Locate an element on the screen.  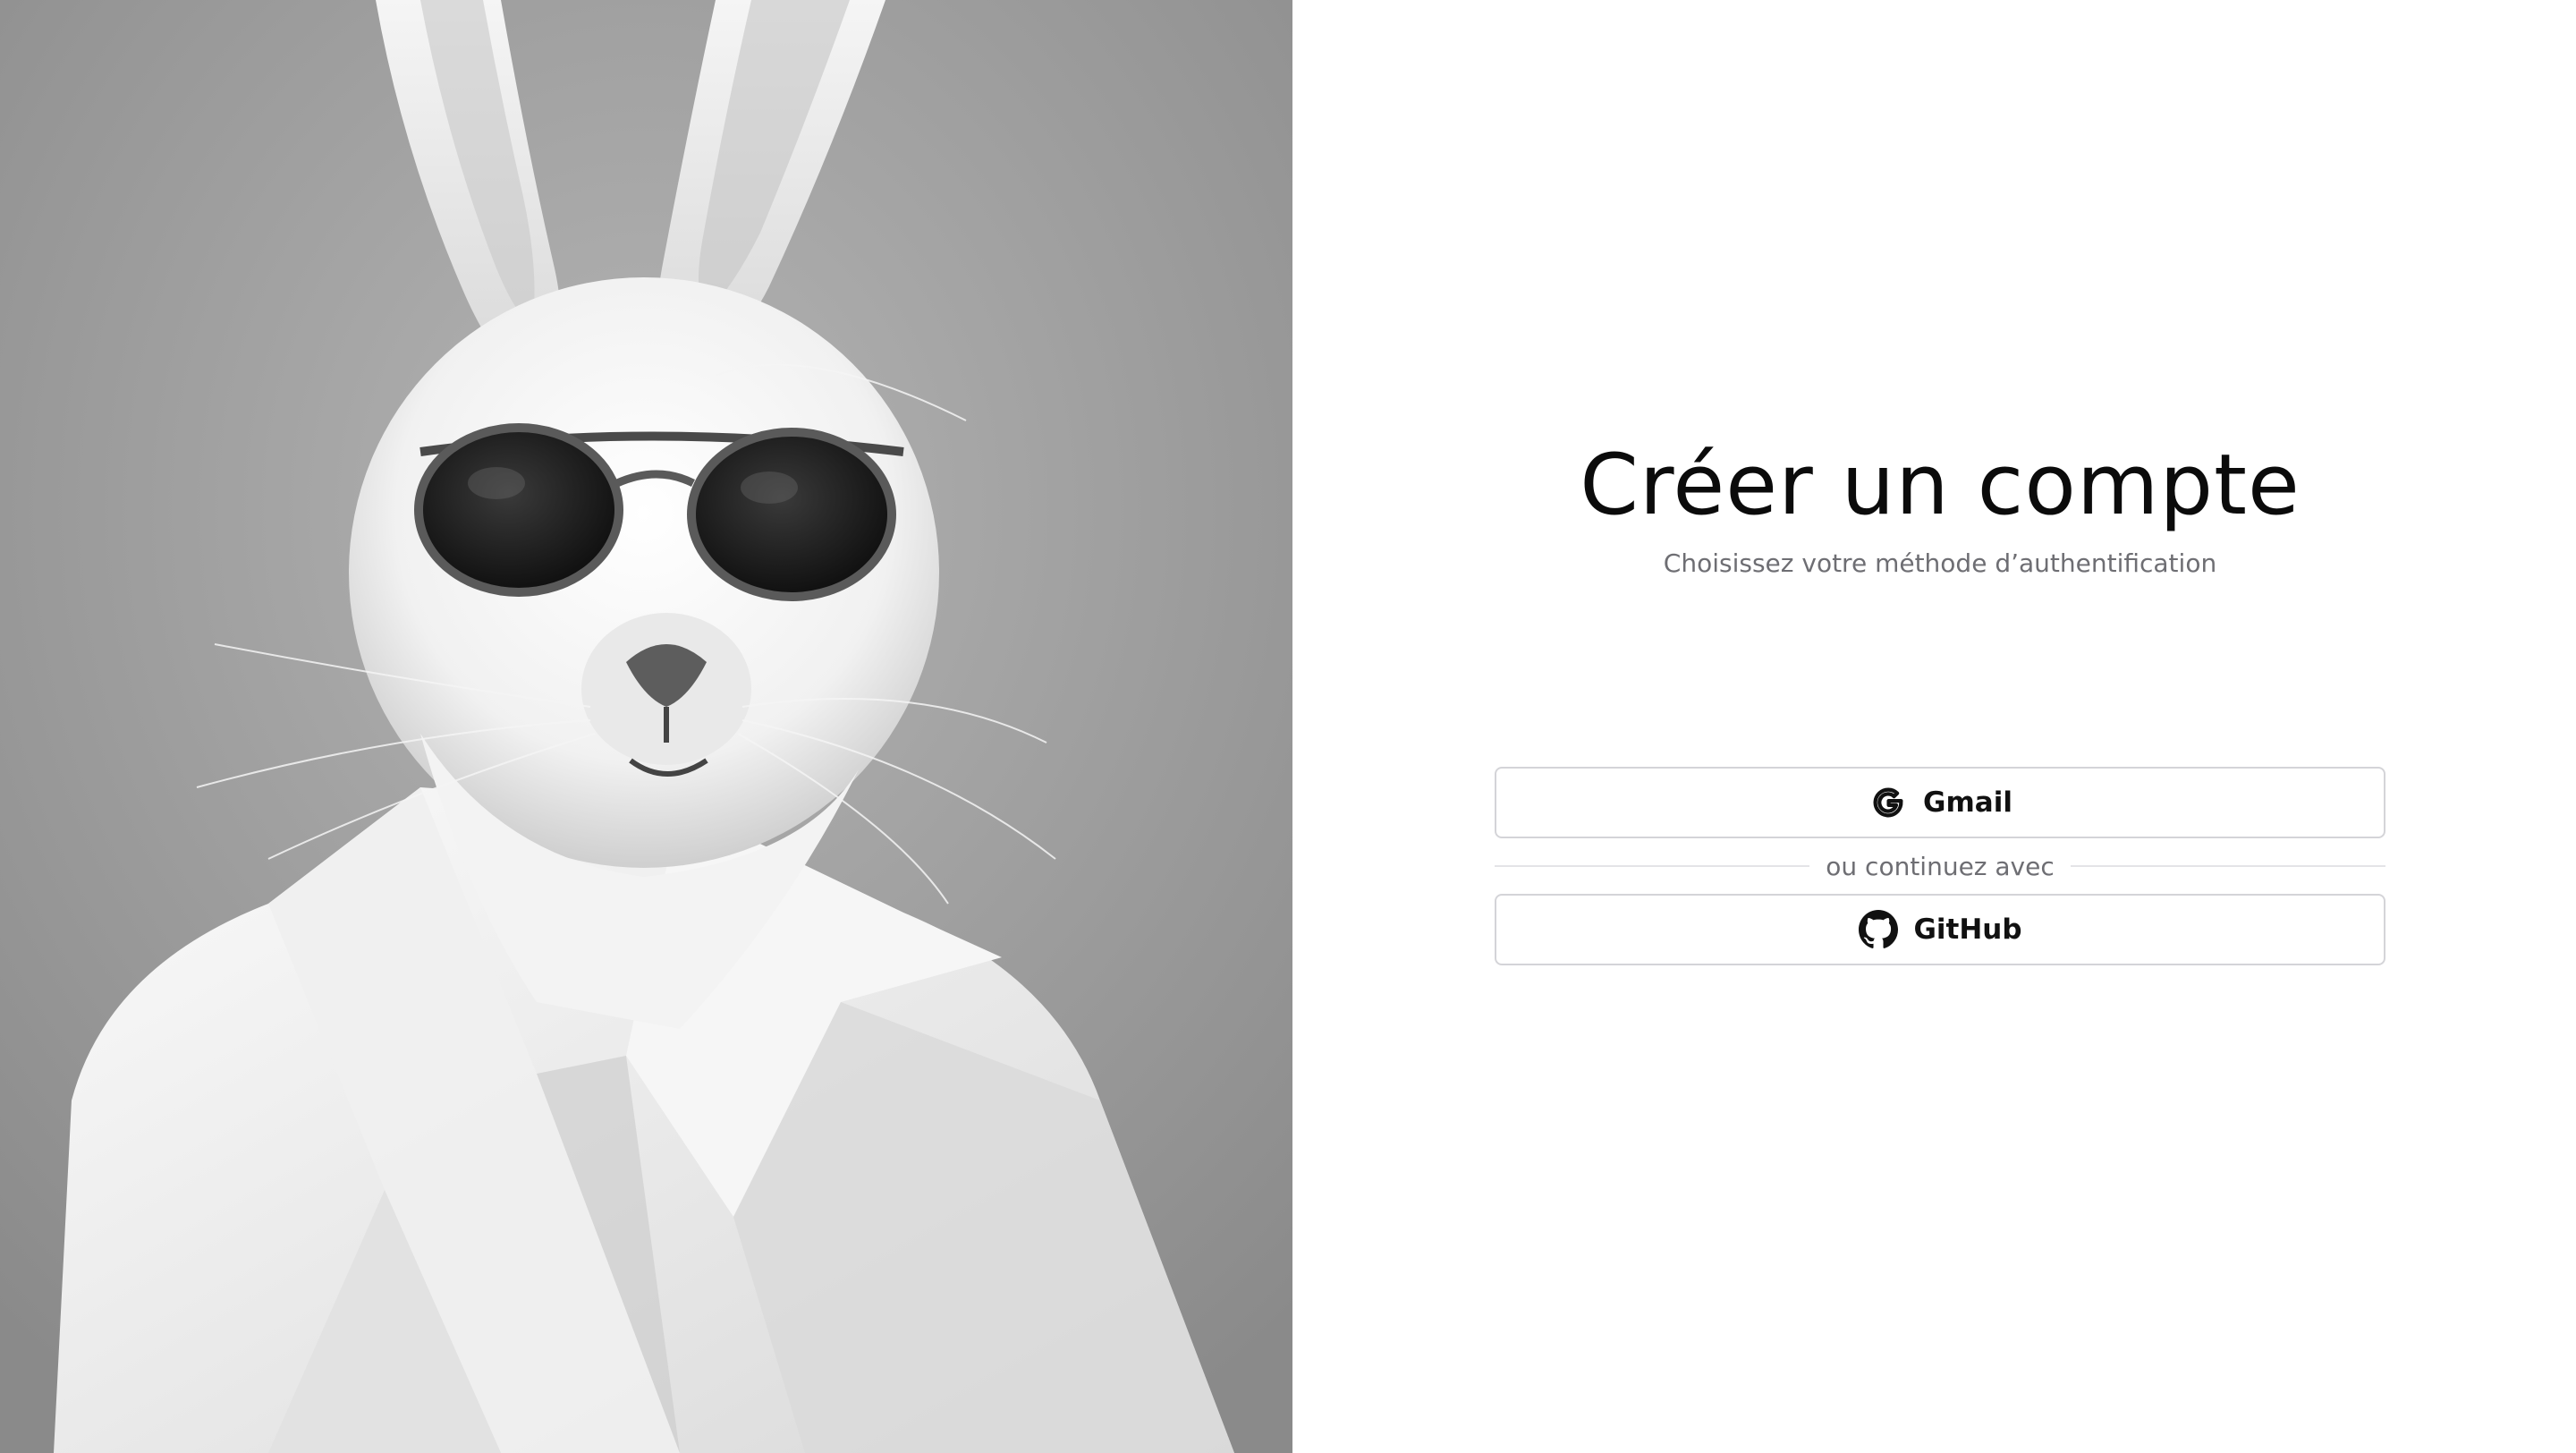
divider: ou continuez avec is located at coordinates (1940, 866).